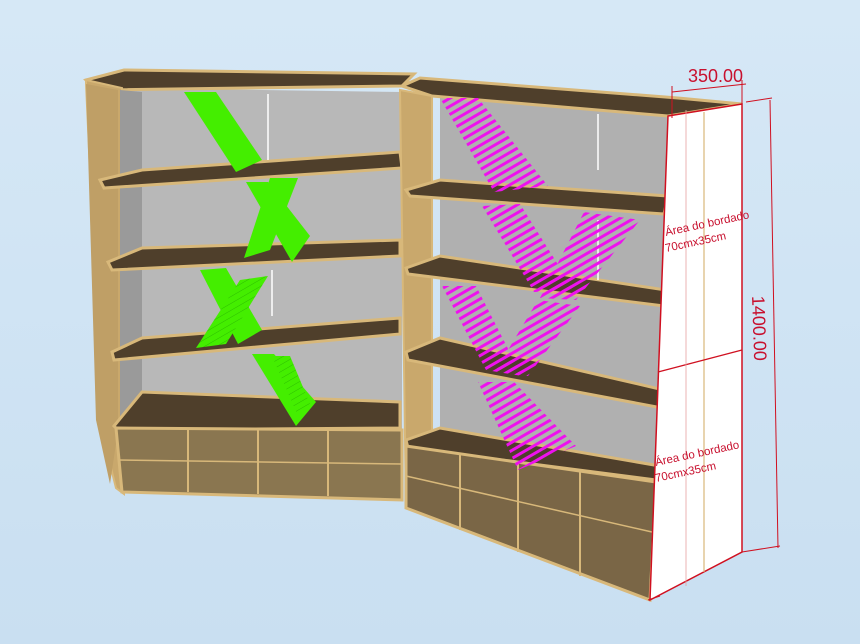  What do you see at coordinates (102, 284) in the screenshot?
I see `left-side-inner` at bounding box center [102, 284].